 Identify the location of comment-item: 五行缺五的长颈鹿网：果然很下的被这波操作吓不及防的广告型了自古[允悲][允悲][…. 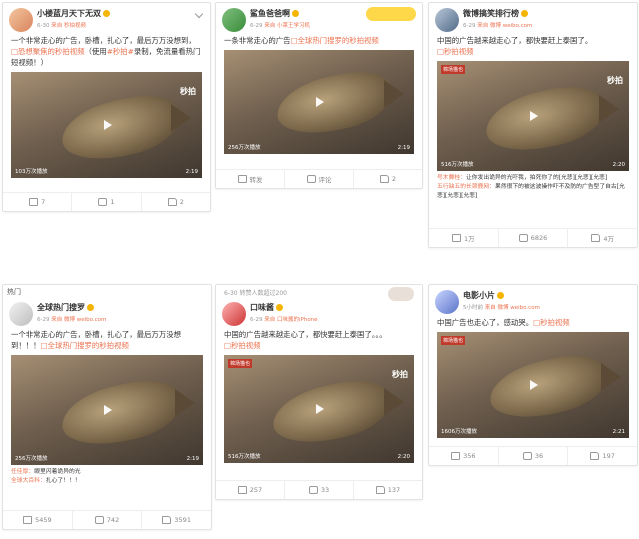
(531, 191).